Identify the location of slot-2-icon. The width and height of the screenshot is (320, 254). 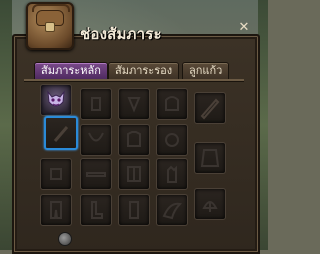
(96, 104).